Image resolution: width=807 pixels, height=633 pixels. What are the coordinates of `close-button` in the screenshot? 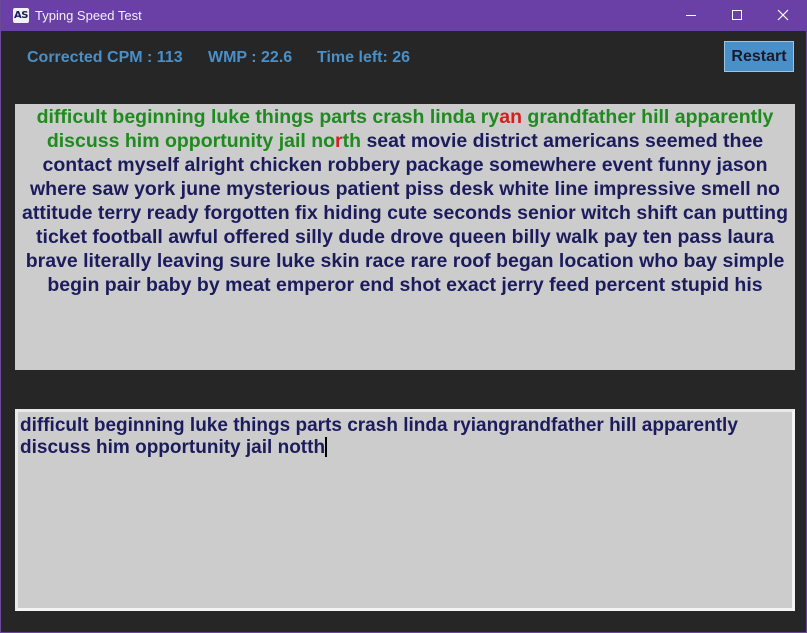 It's located at (783, 15).